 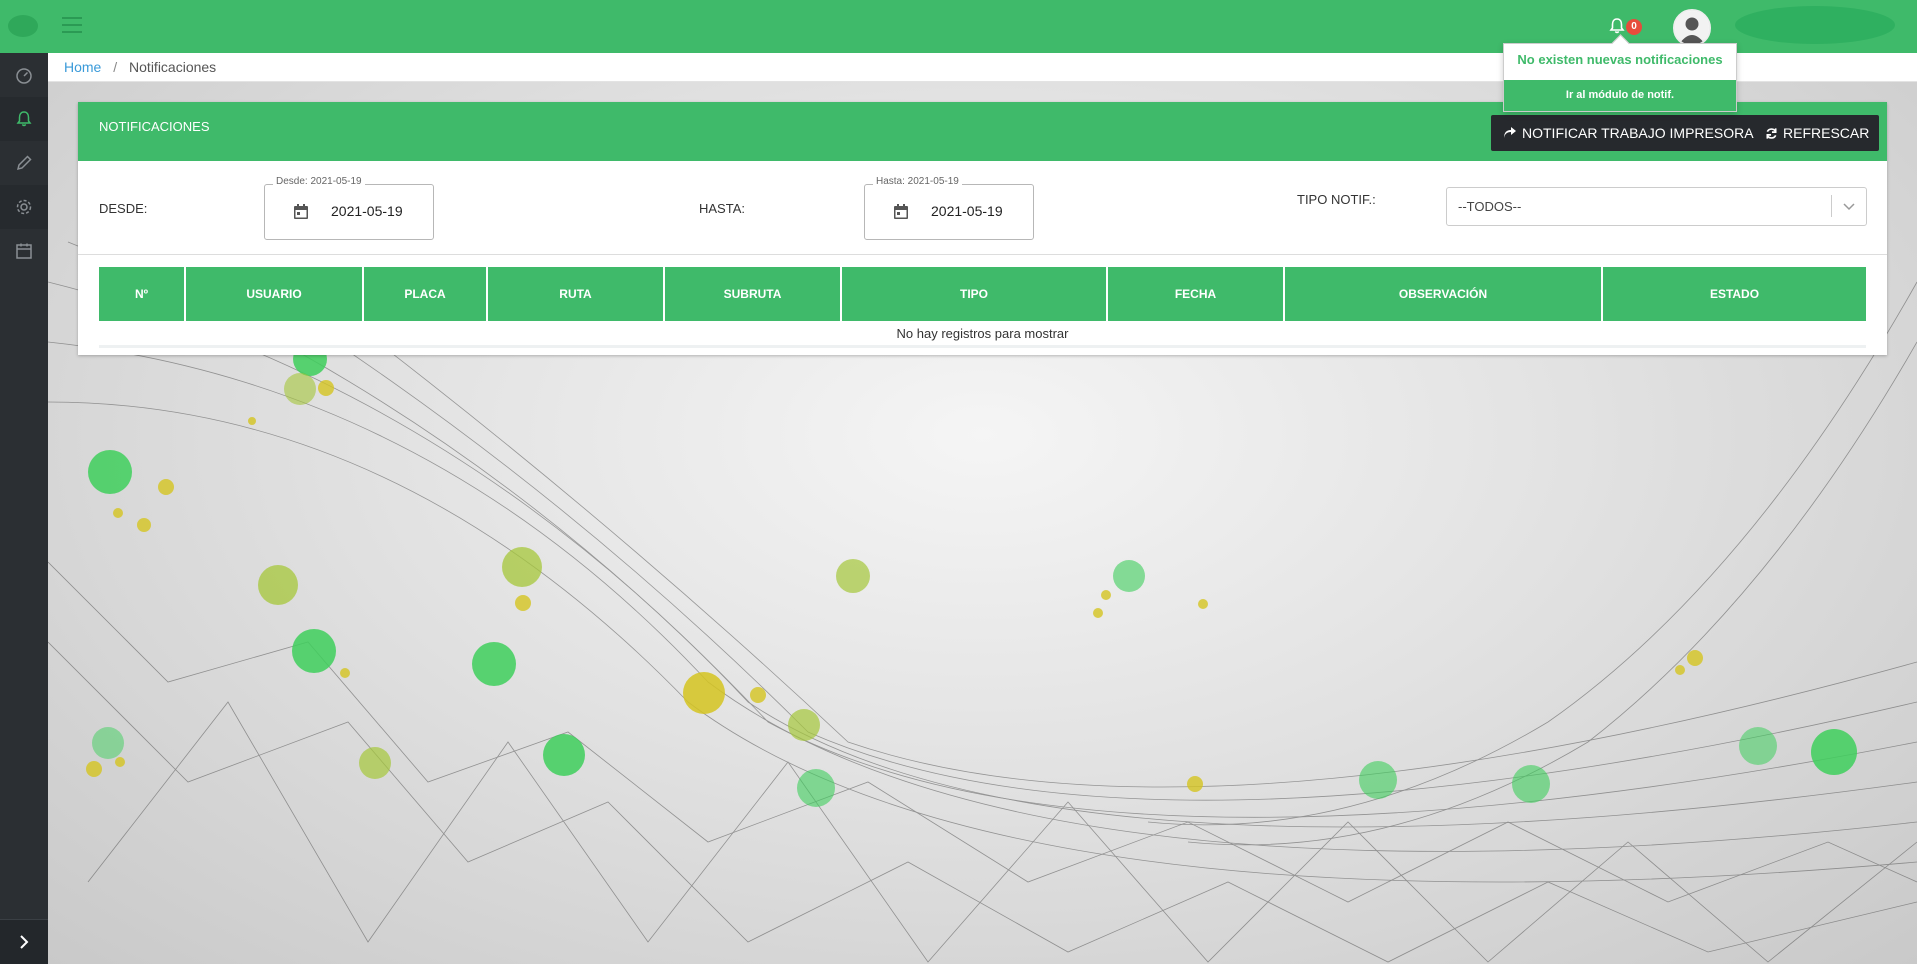 I want to click on notify-print-job-label: NOTIFICAR TRABAJO IMPRESORA, so click(x=1638, y=133).